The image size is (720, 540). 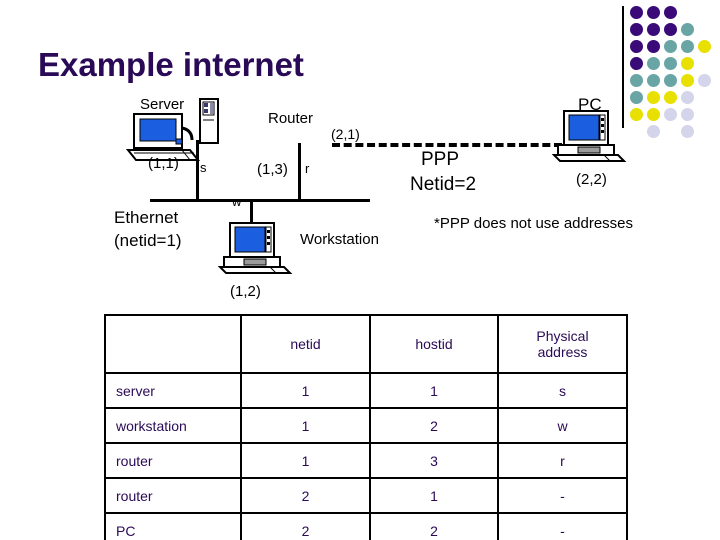 I want to click on table-row: workstation 1 2 w, so click(x=366, y=425).